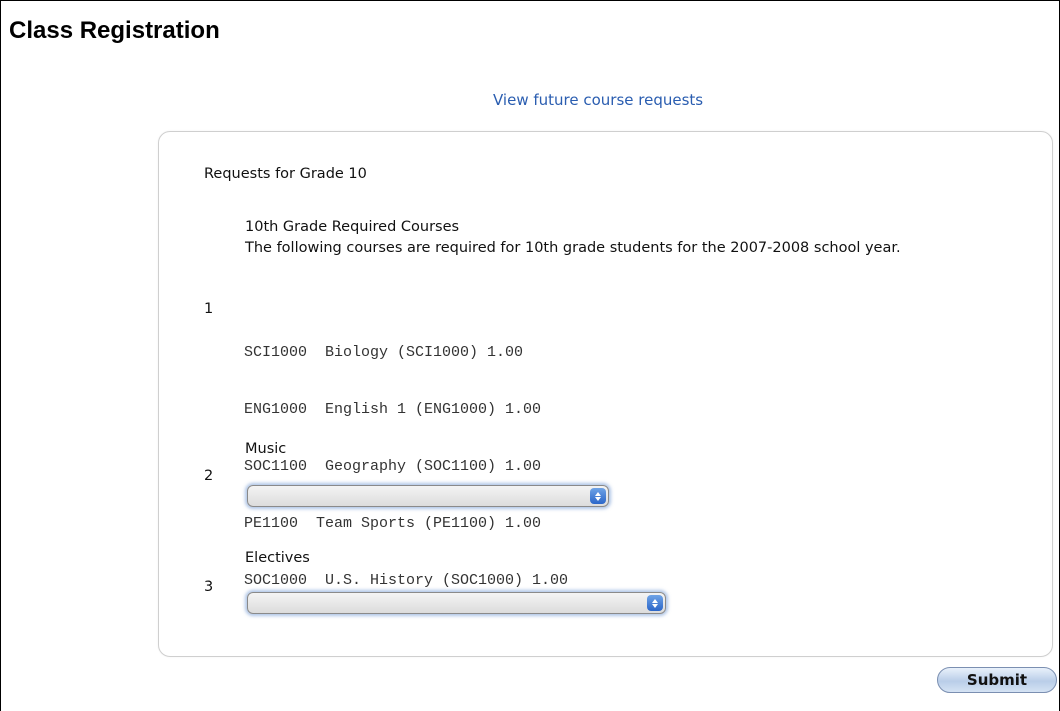 Image resolution: width=1060 pixels, height=711 pixels. What do you see at coordinates (393, 409) in the screenshot?
I see `course-item: ENG1000 English 1 (ENG1000) 1.00` at bounding box center [393, 409].